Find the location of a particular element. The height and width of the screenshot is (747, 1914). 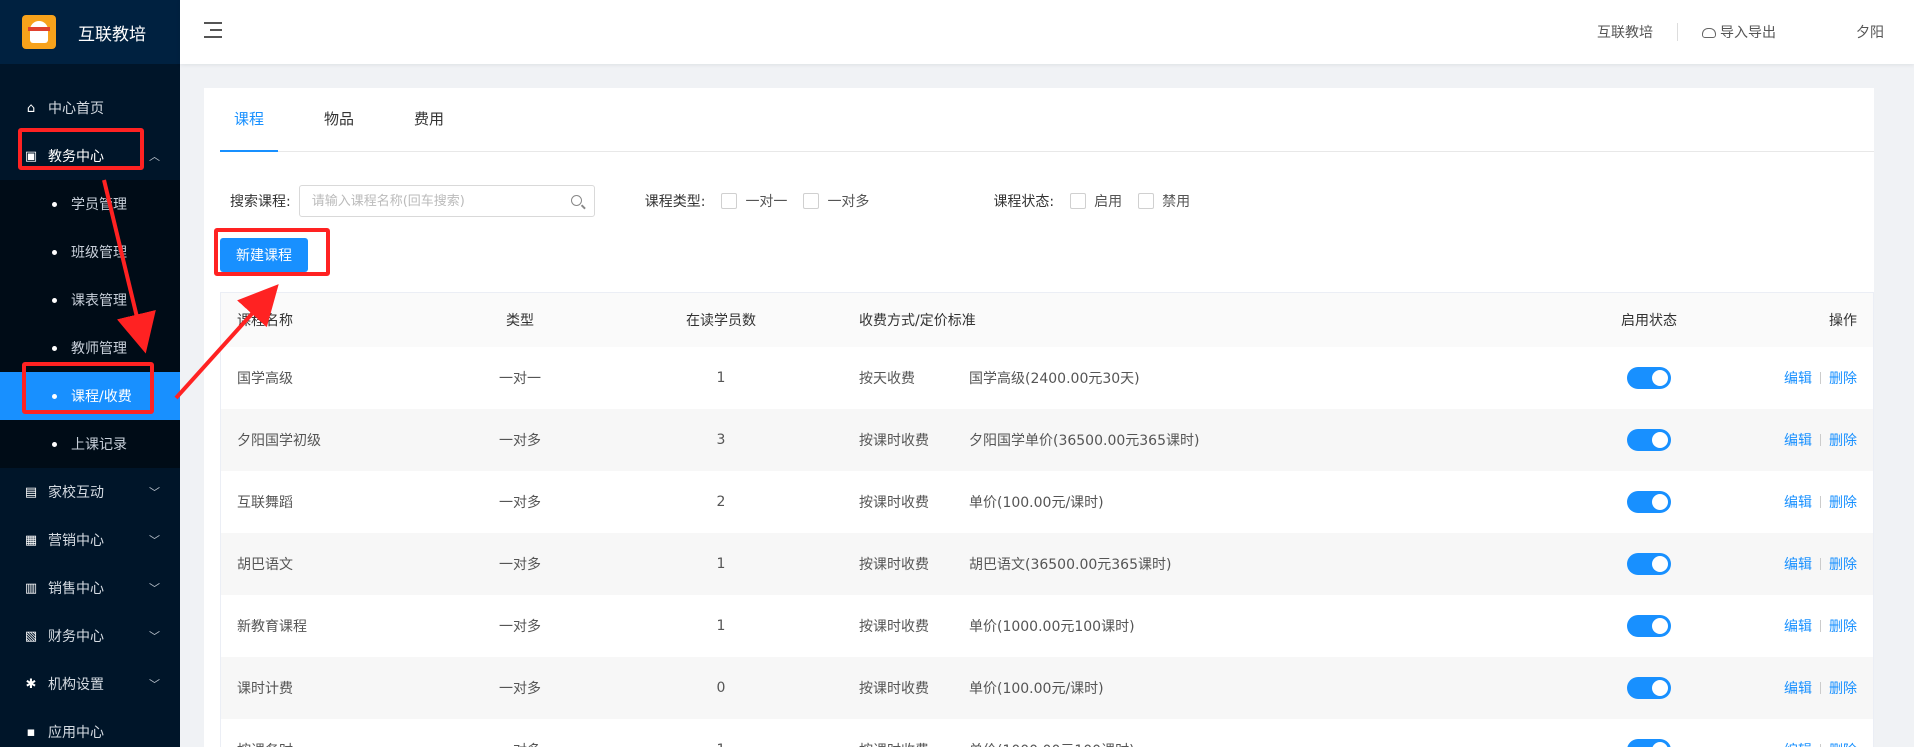

table-header-row: 课程名称 类型 在读学员数 收费方式/定价标准 启用状态 操作 is located at coordinates (1047, 320).